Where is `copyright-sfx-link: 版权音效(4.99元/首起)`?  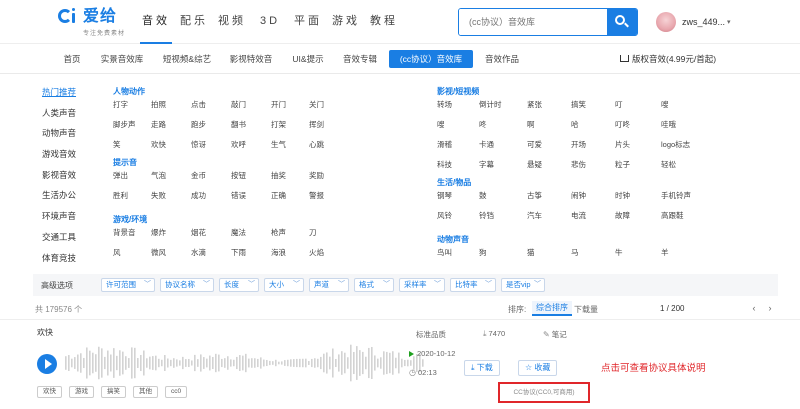 copyright-sfx-link: 版权音效(4.99元/首起) is located at coordinates (668, 59).